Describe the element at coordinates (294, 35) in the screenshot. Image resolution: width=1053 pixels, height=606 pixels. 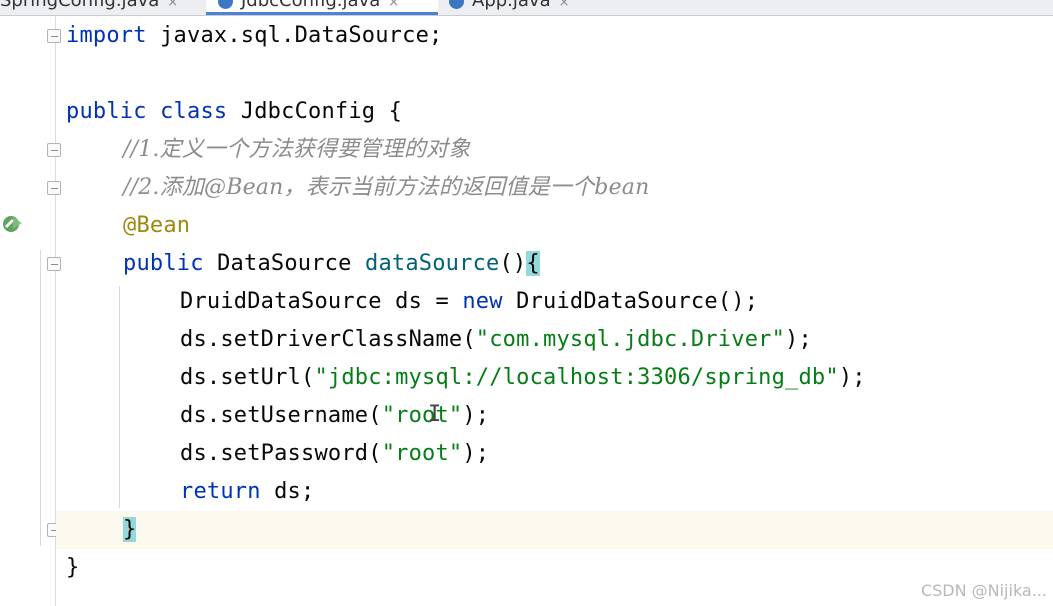
I see `code-text: javax.sql.DataSource;` at that location.